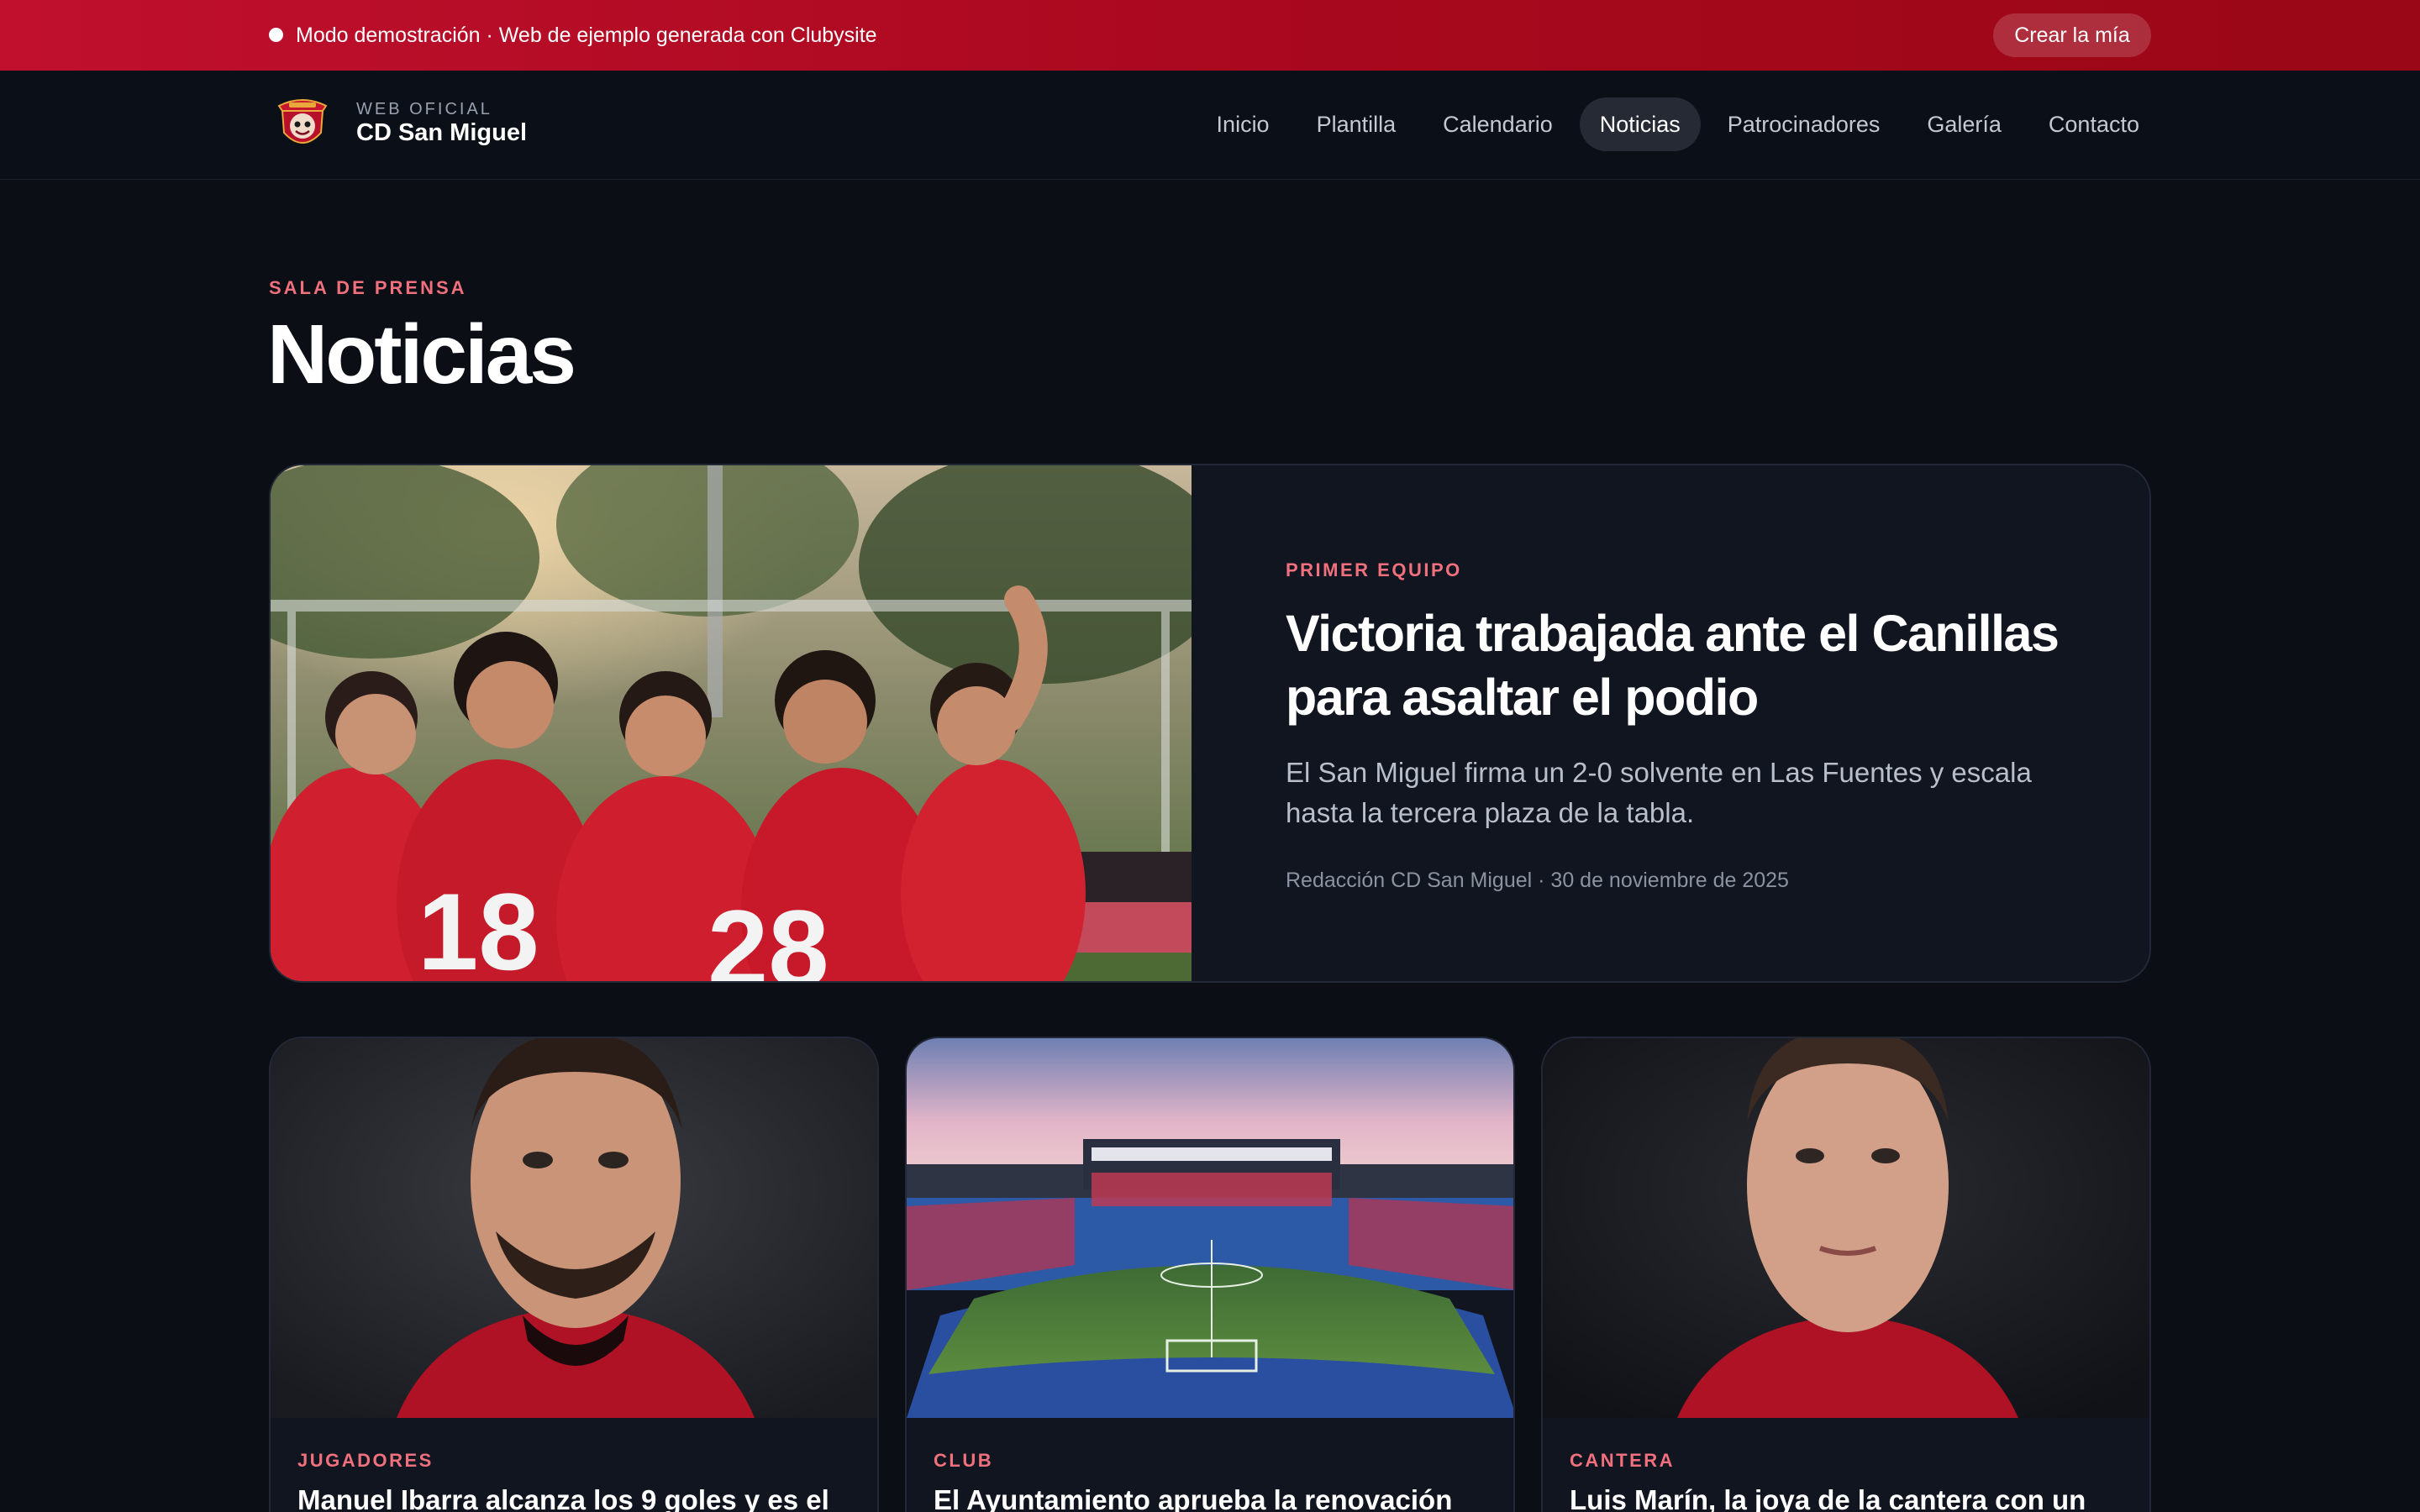  What do you see at coordinates (479, 926) in the screenshot?
I see `jersey-number-18: 18` at bounding box center [479, 926].